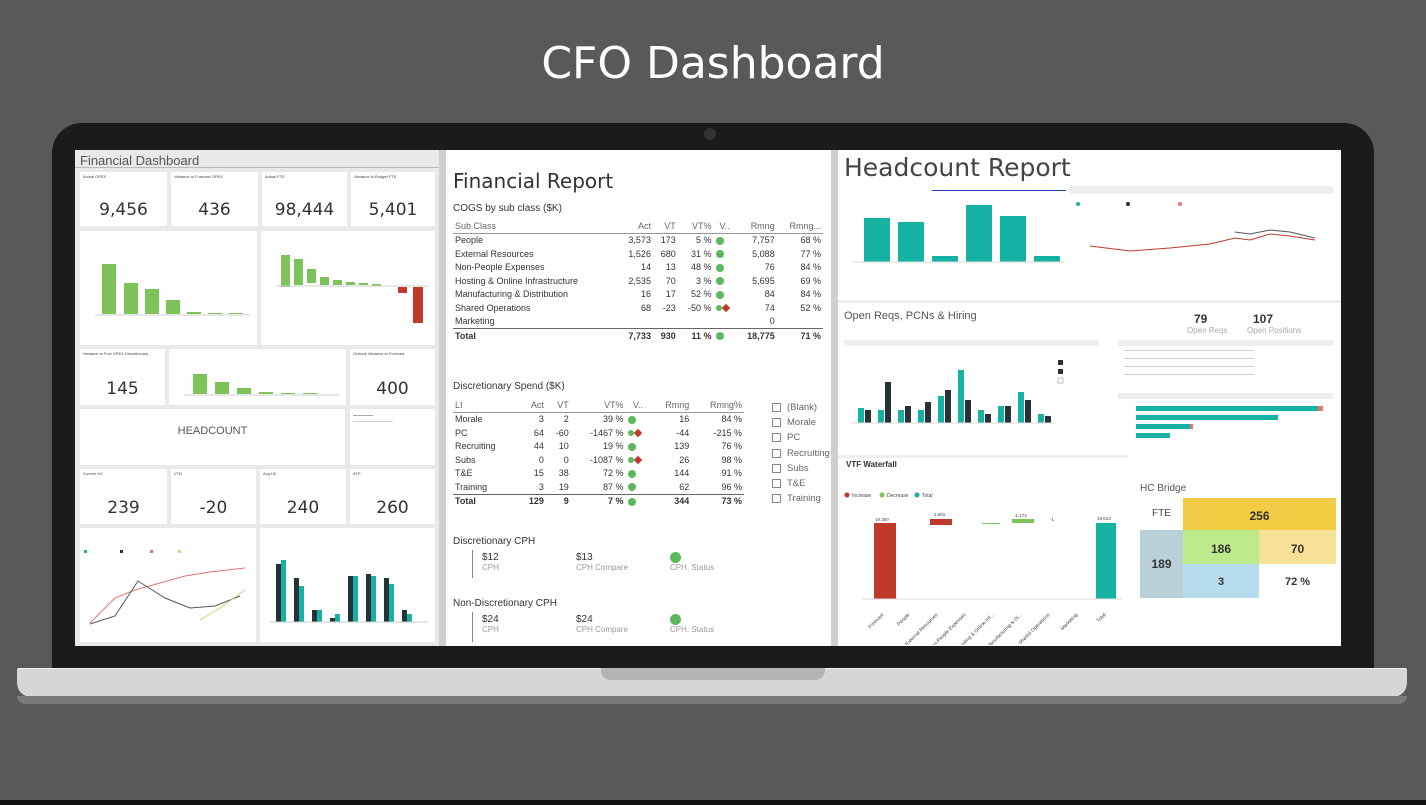 The height and width of the screenshot is (805, 1426). I want to click on kpi-variance-fcst-discretionary: Variance to Fcst OPEX Discretionary 145, so click(122, 377).